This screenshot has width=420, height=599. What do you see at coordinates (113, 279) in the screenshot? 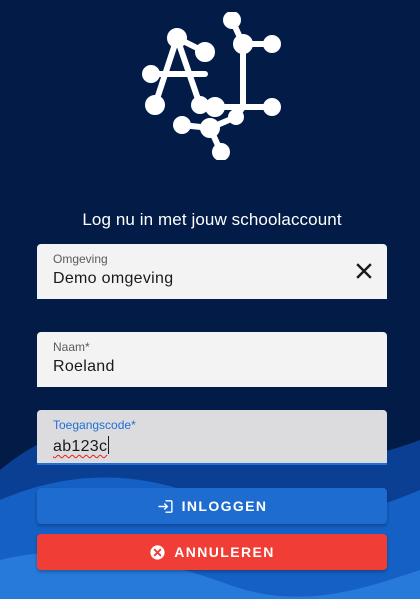
I see `environment-value: Demo omgeving` at bounding box center [113, 279].